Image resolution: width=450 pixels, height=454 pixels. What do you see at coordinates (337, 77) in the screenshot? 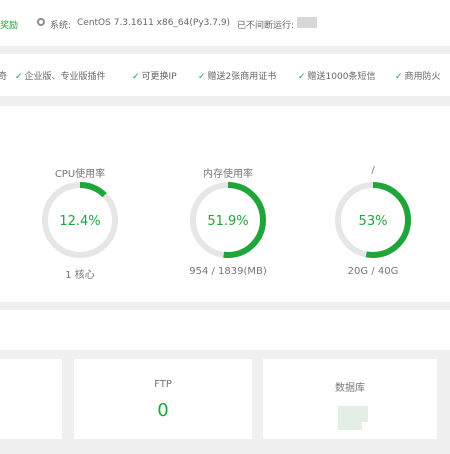
I see `feature-item: ✓ 赠送1000条短信` at bounding box center [337, 77].